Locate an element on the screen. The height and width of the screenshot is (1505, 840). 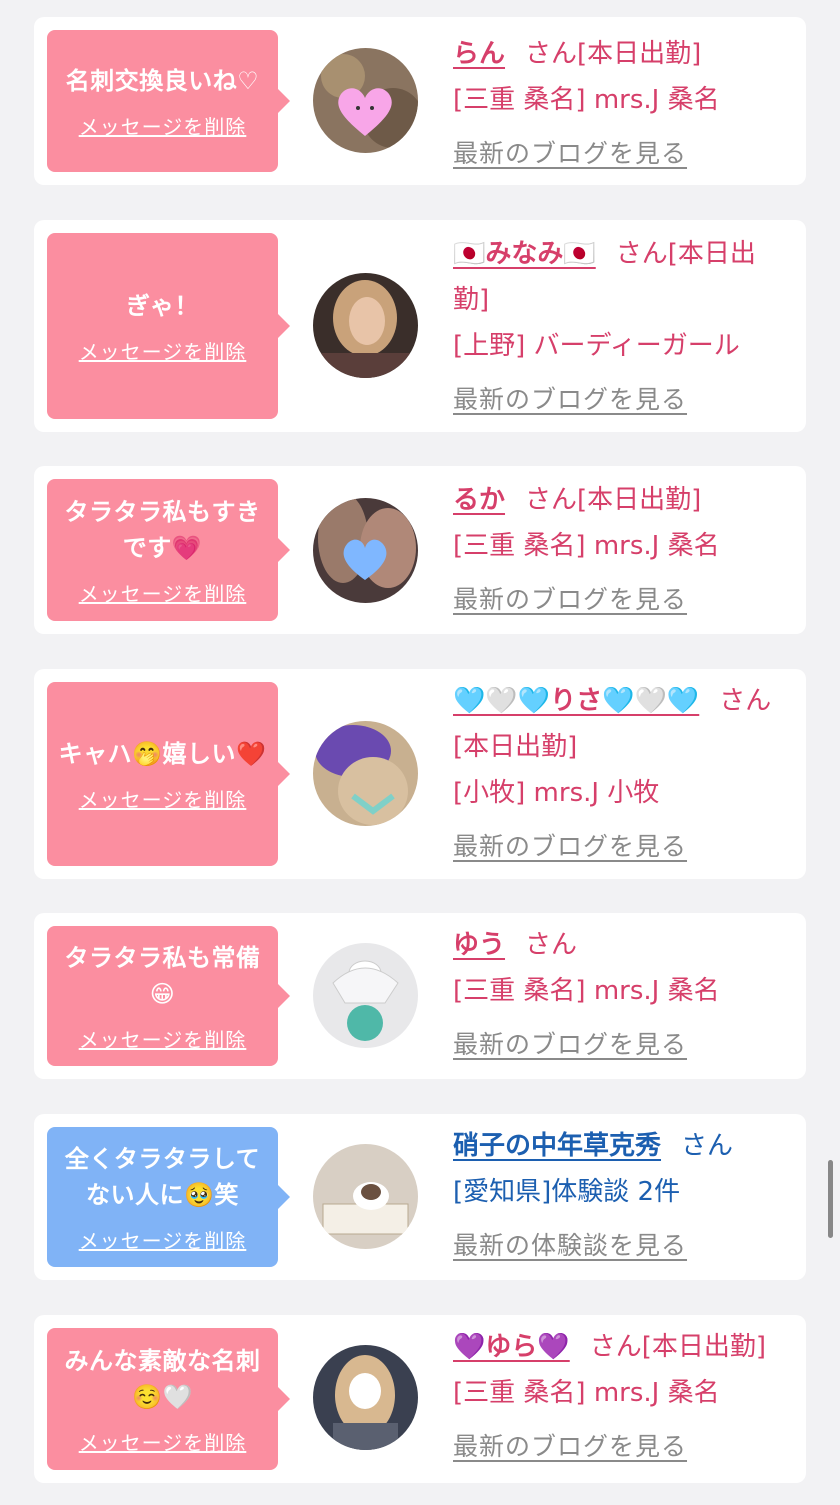
profile-info: 🇯🇵みなみ🇯🇵 さん[本日出勤] [上野] バーディーガール 最新のブログを見る is located at coordinates (620, 327).